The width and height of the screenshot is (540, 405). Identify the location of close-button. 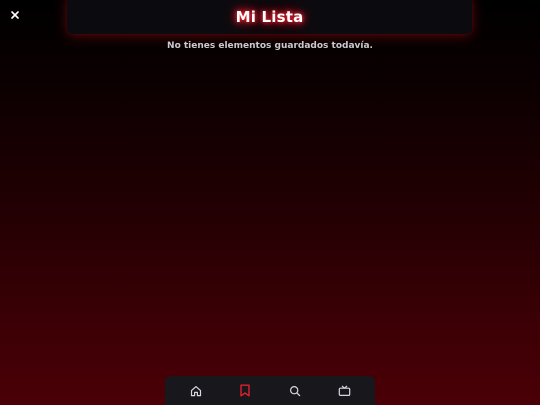
(15, 15).